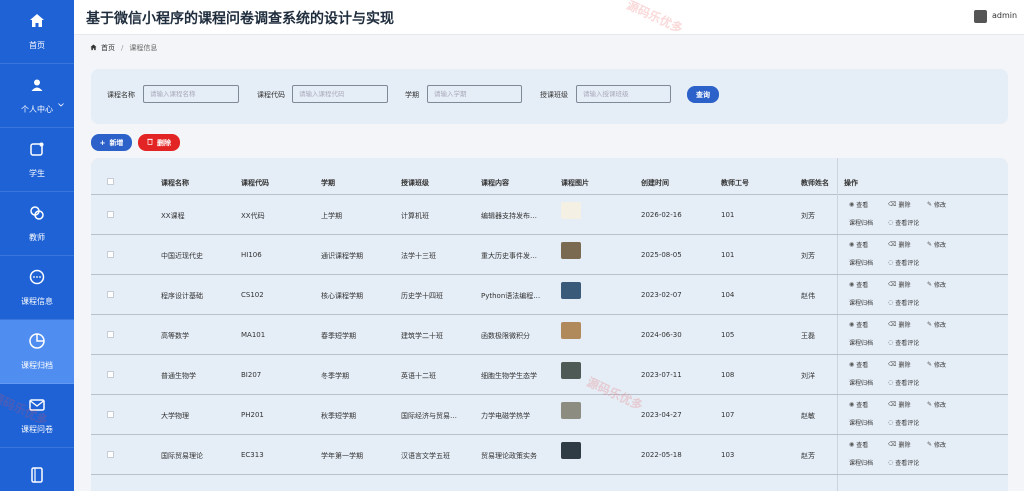  What do you see at coordinates (904, 405) in the screenshot?
I see `delete-row-button-label: 删除` at bounding box center [904, 405].